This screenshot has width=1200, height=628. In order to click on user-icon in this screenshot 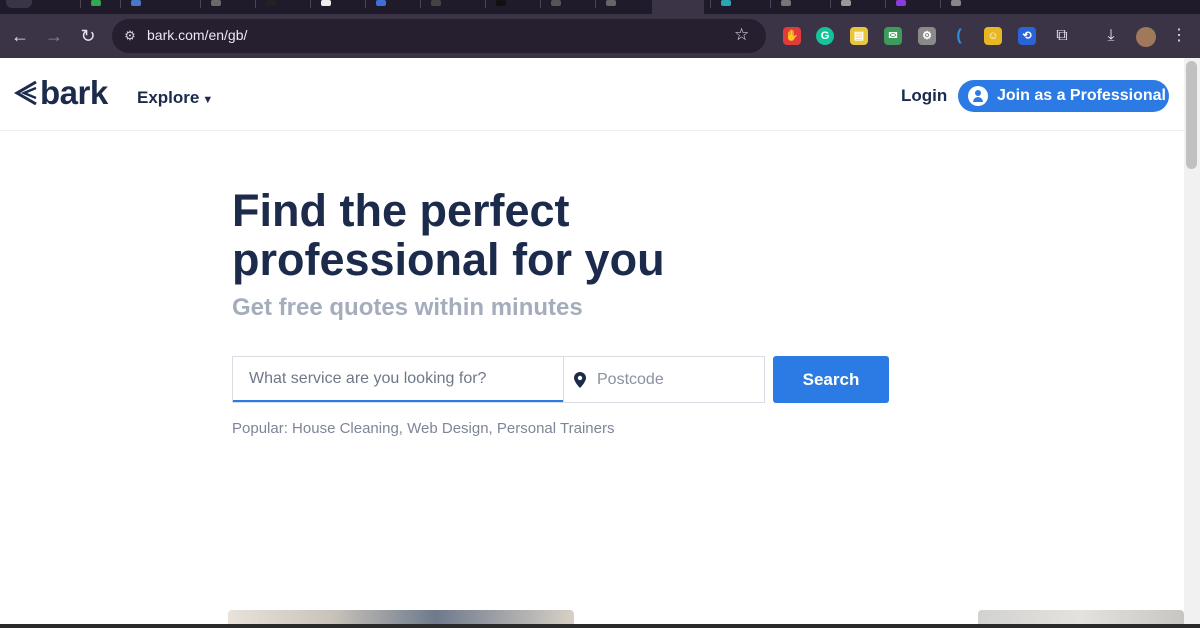, I will do `click(978, 96)`.